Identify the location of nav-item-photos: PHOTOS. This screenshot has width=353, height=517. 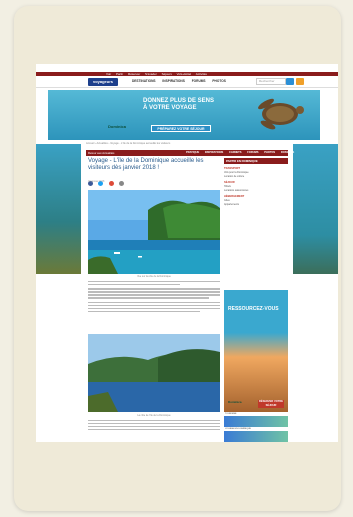
(218, 81).